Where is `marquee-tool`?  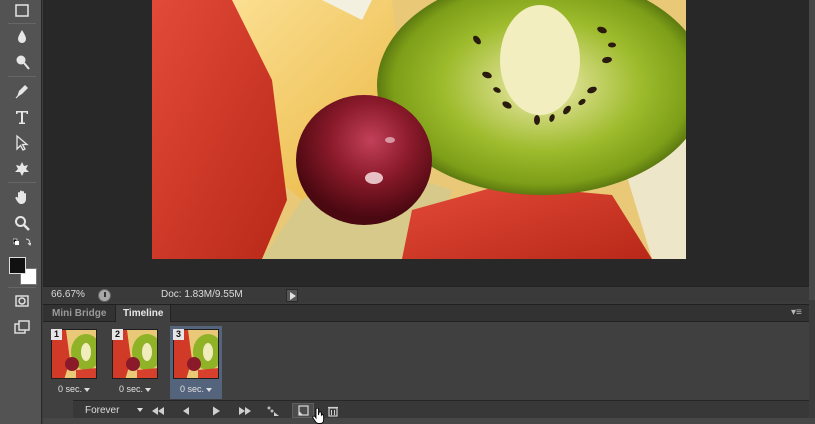 marquee-tool is located at coordinates (22, 11).